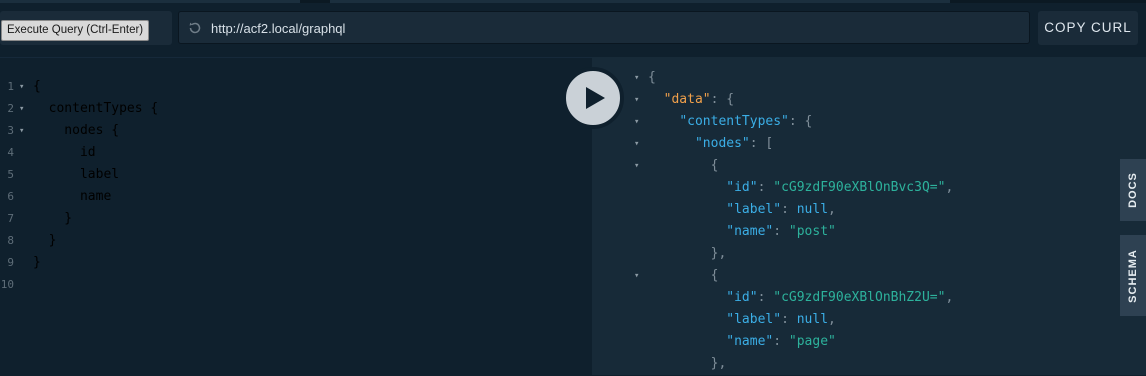 The width and height of the screenshot is (1146, 376). I want to click on schema-tab-label: SCHEMA, so click(1133, 275).